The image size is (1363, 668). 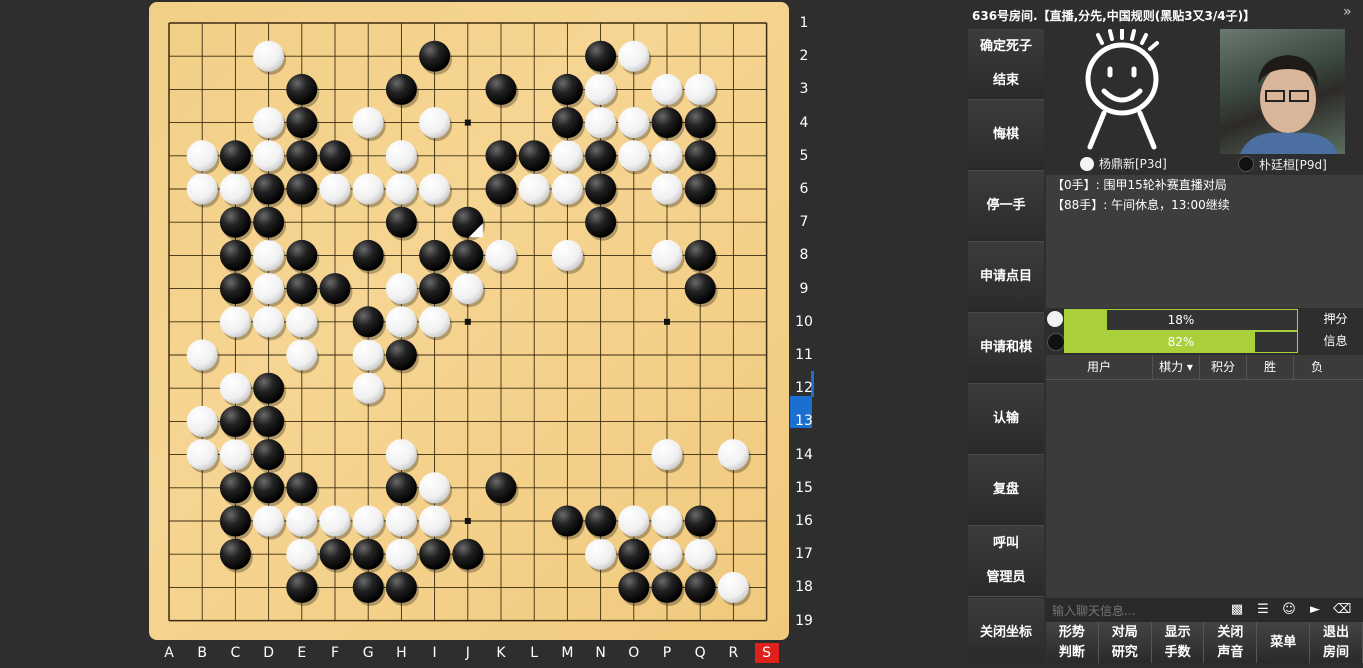 I want to click on chat-bar: ▩ ☰ ☺ ► ⌫, so click(x=1204, y=610).